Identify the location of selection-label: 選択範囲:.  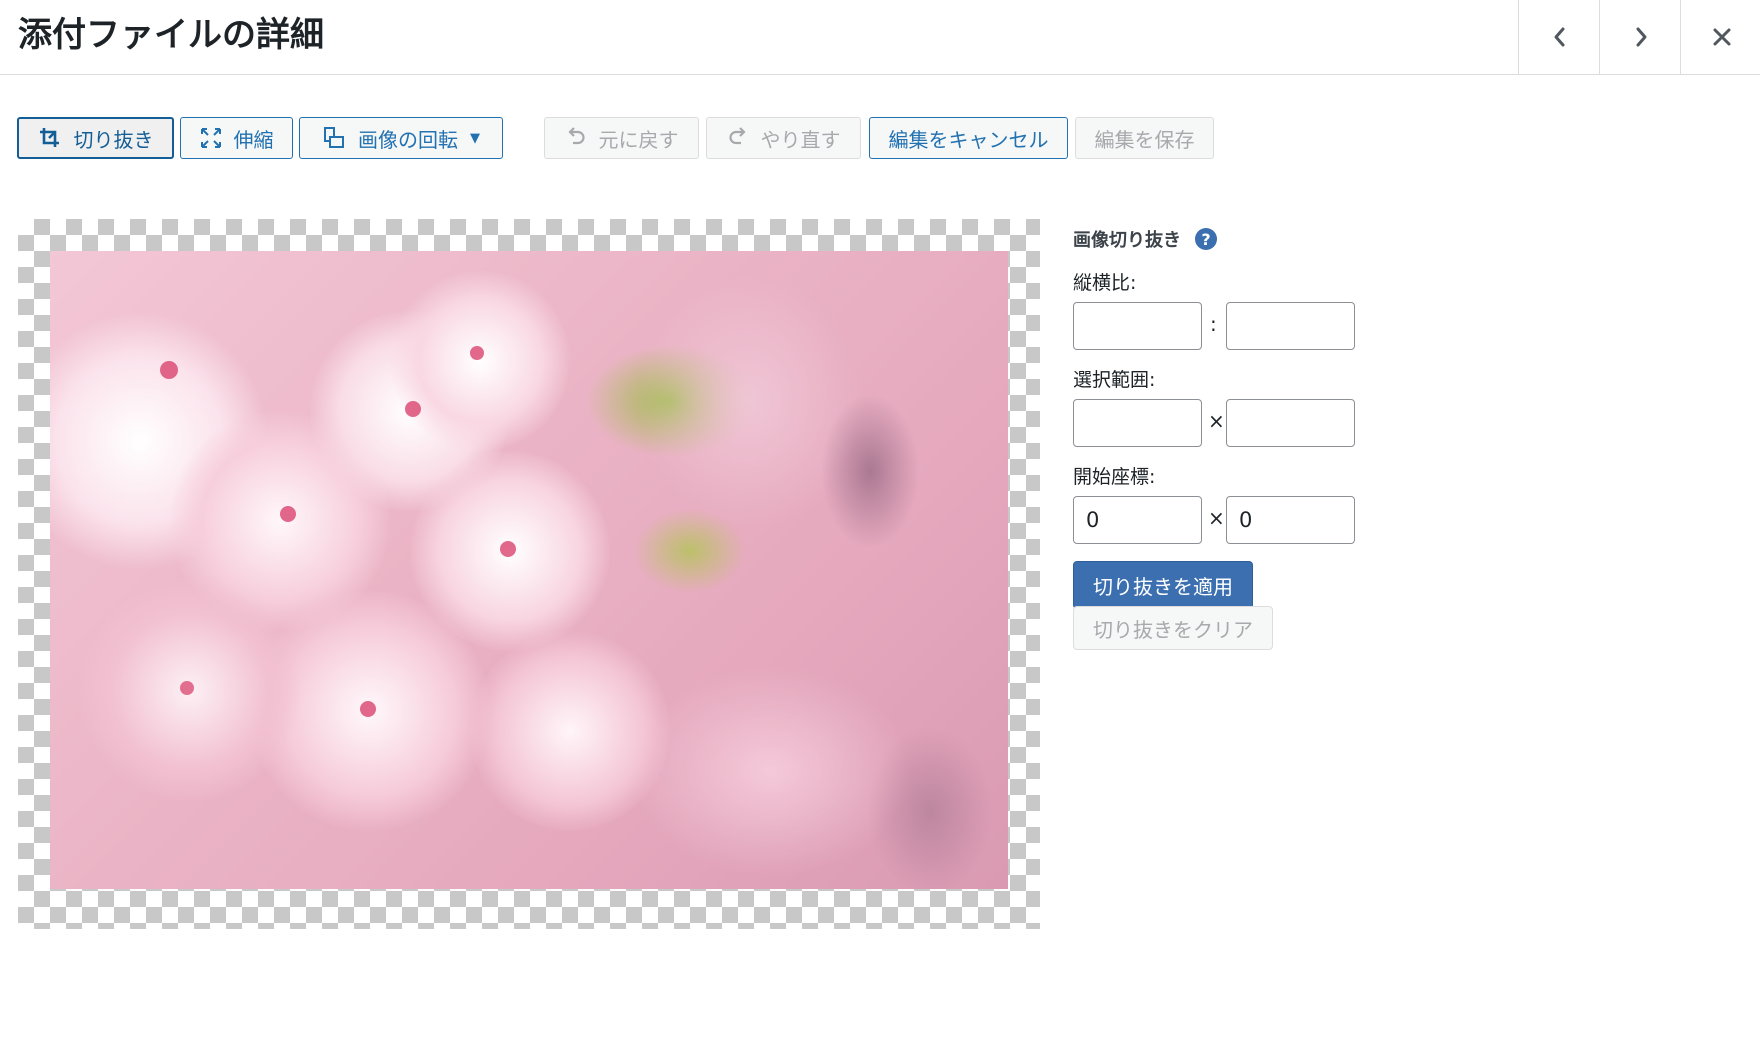
(1114, 380).